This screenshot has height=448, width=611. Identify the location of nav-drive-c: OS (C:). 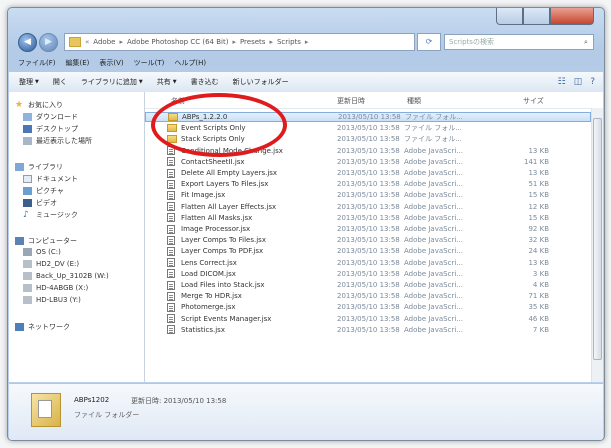
(42, 252).